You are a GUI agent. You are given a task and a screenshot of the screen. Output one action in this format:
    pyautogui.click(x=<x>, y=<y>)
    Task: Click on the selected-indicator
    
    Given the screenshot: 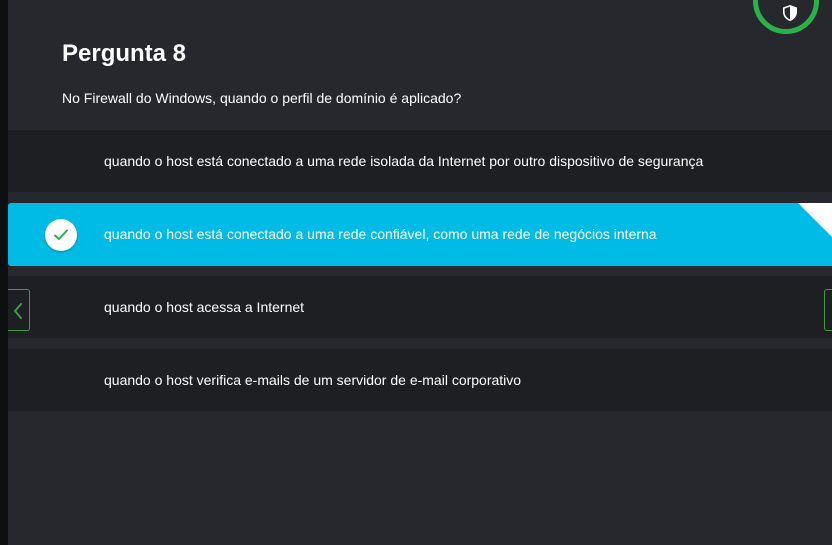 What is the action you would take?
    pyautogui.click(x=61, y=235)
    